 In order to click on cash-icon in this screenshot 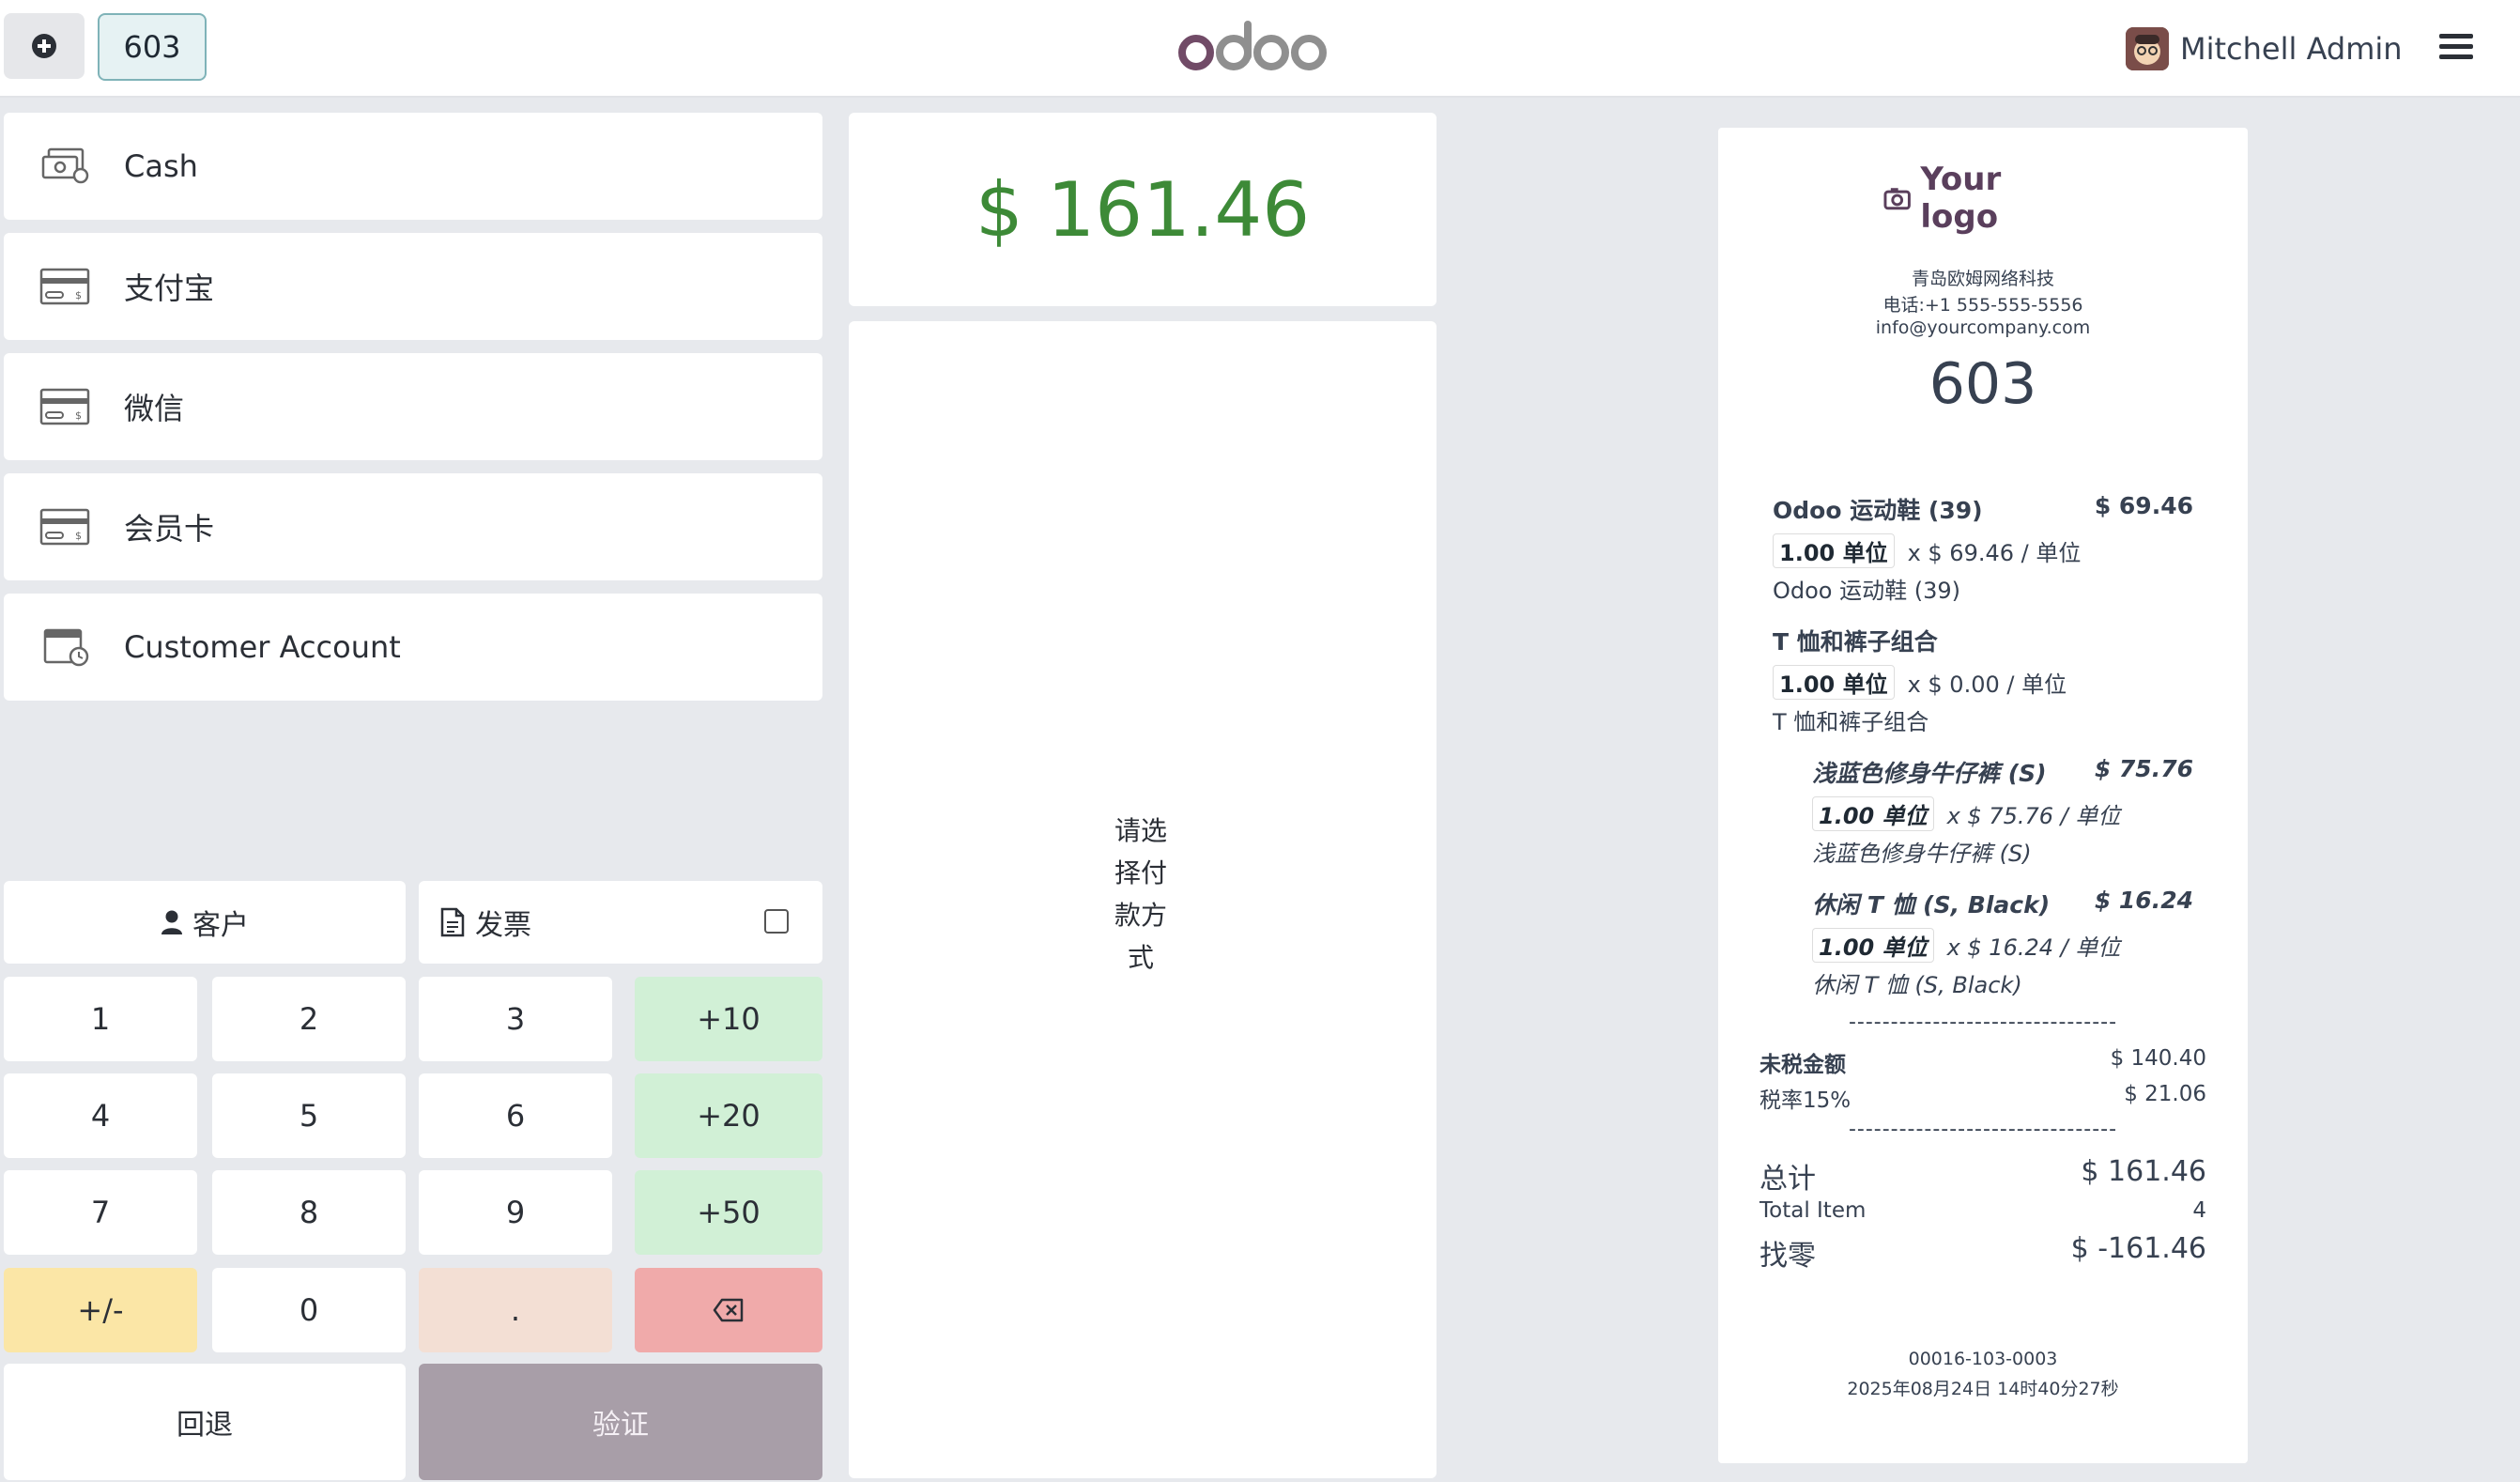, I will do `click(65, 165)`.